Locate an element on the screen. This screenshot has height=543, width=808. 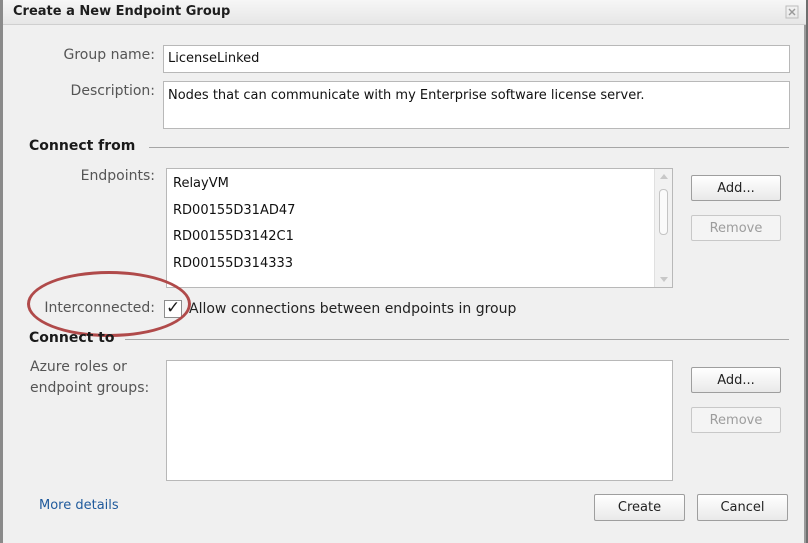
connect-from-heading: Connect from is located at coordinates (82, 146).